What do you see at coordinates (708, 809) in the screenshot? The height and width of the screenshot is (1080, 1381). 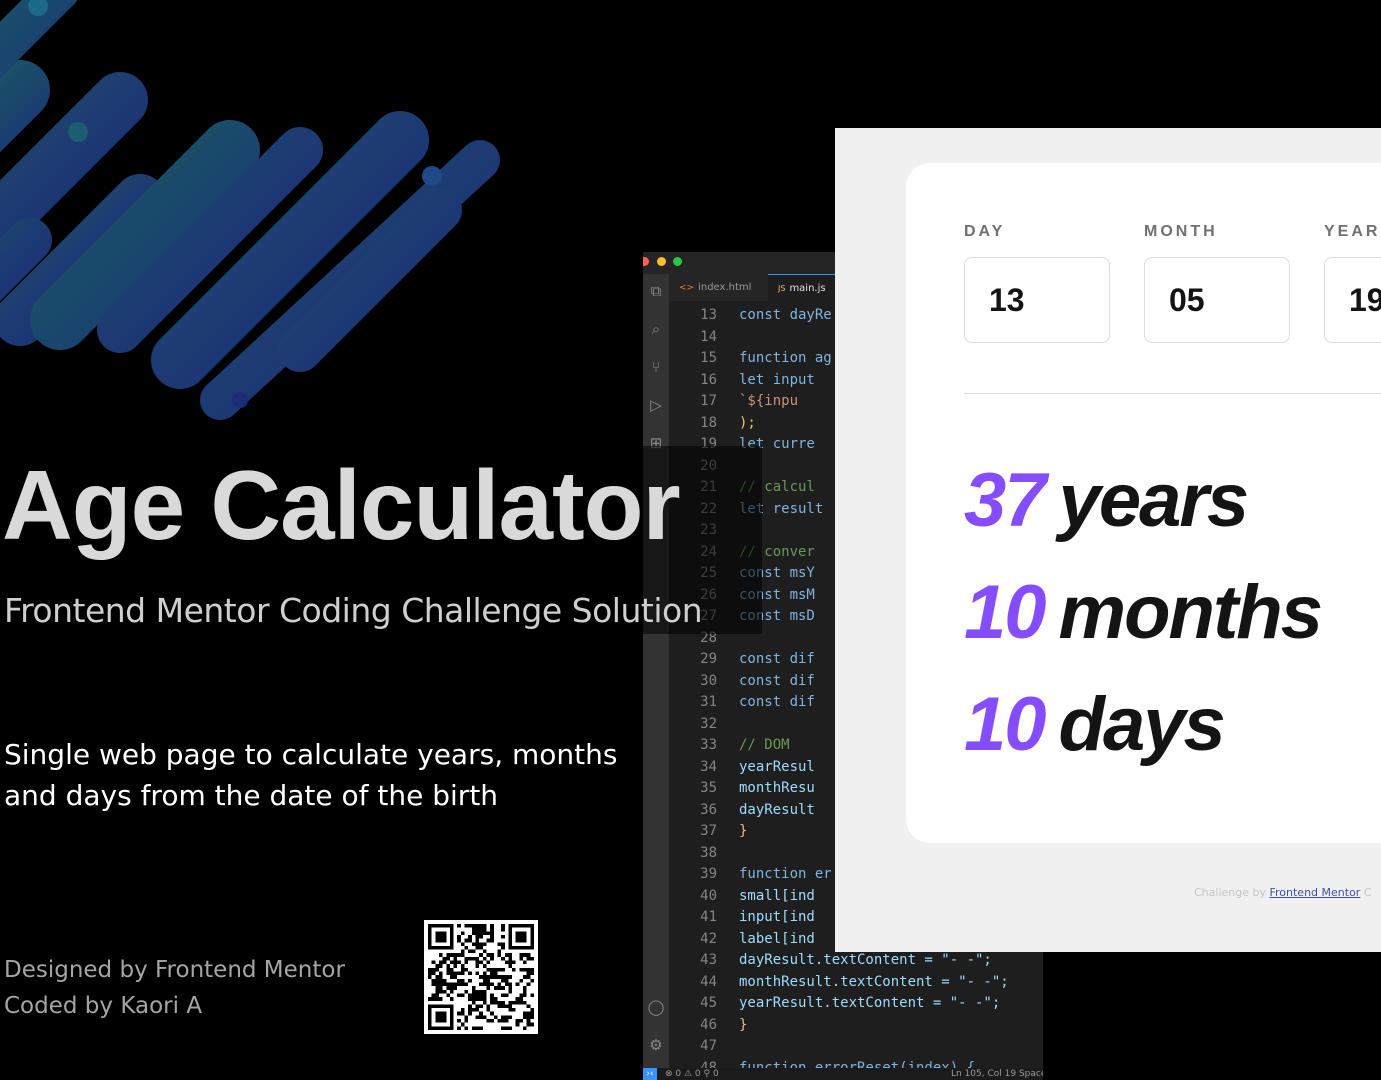 I see `line-number: 36` at bounding box center [708, 809].